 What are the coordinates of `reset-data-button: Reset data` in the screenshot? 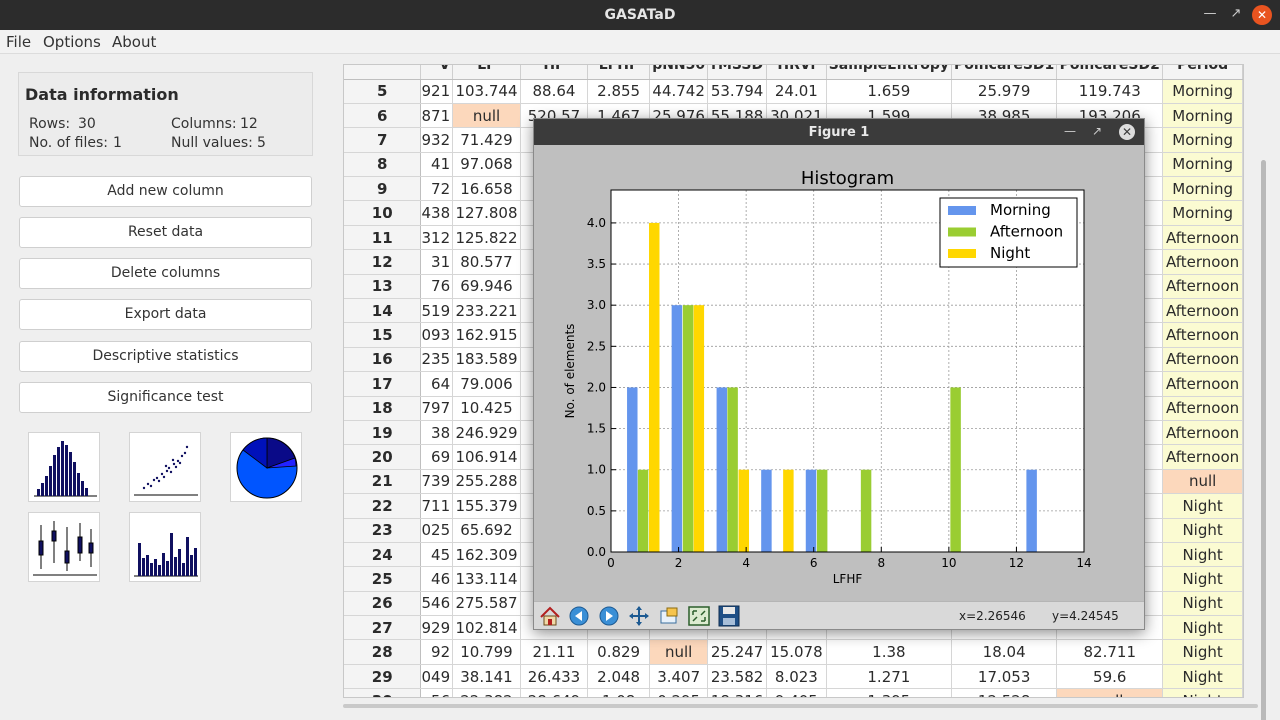 It's located at (165, 232).